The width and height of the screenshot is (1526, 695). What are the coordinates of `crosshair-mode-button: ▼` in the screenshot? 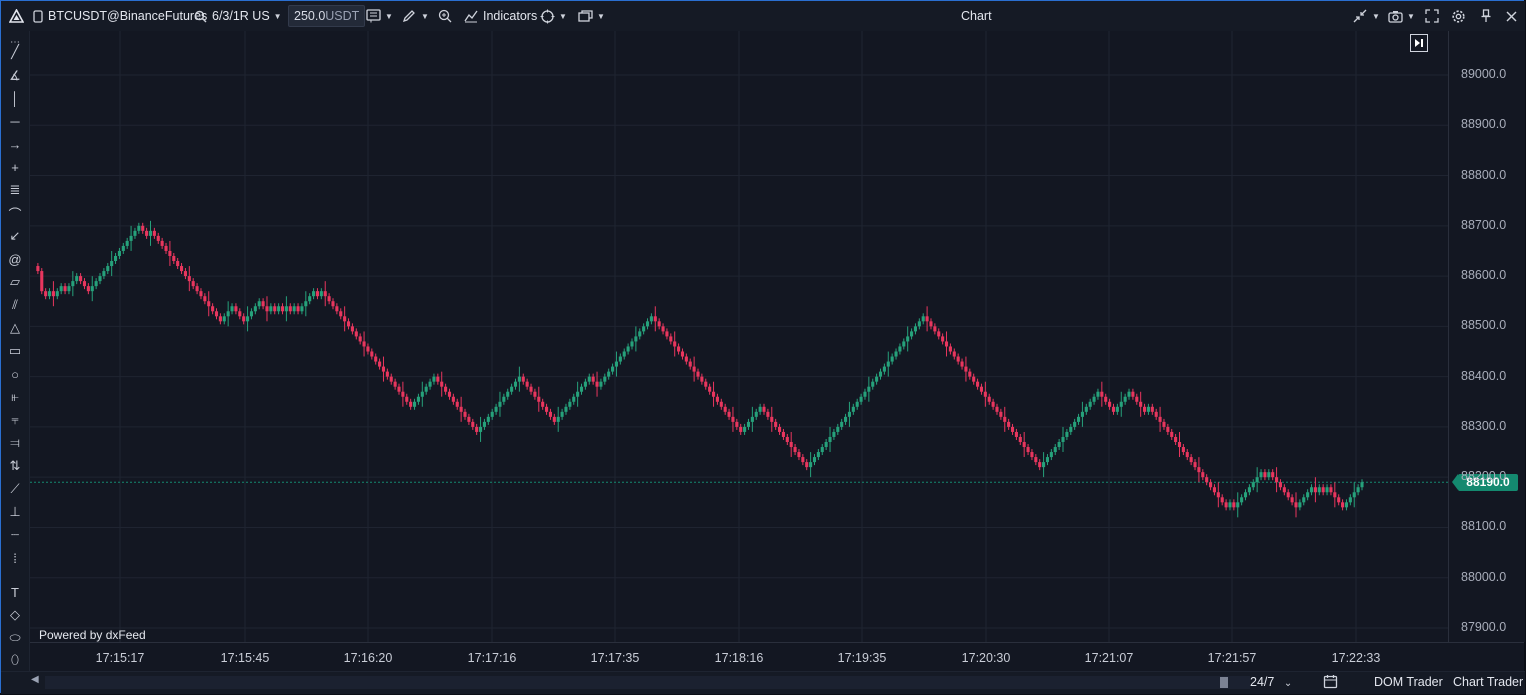 It's located at (553, 16).